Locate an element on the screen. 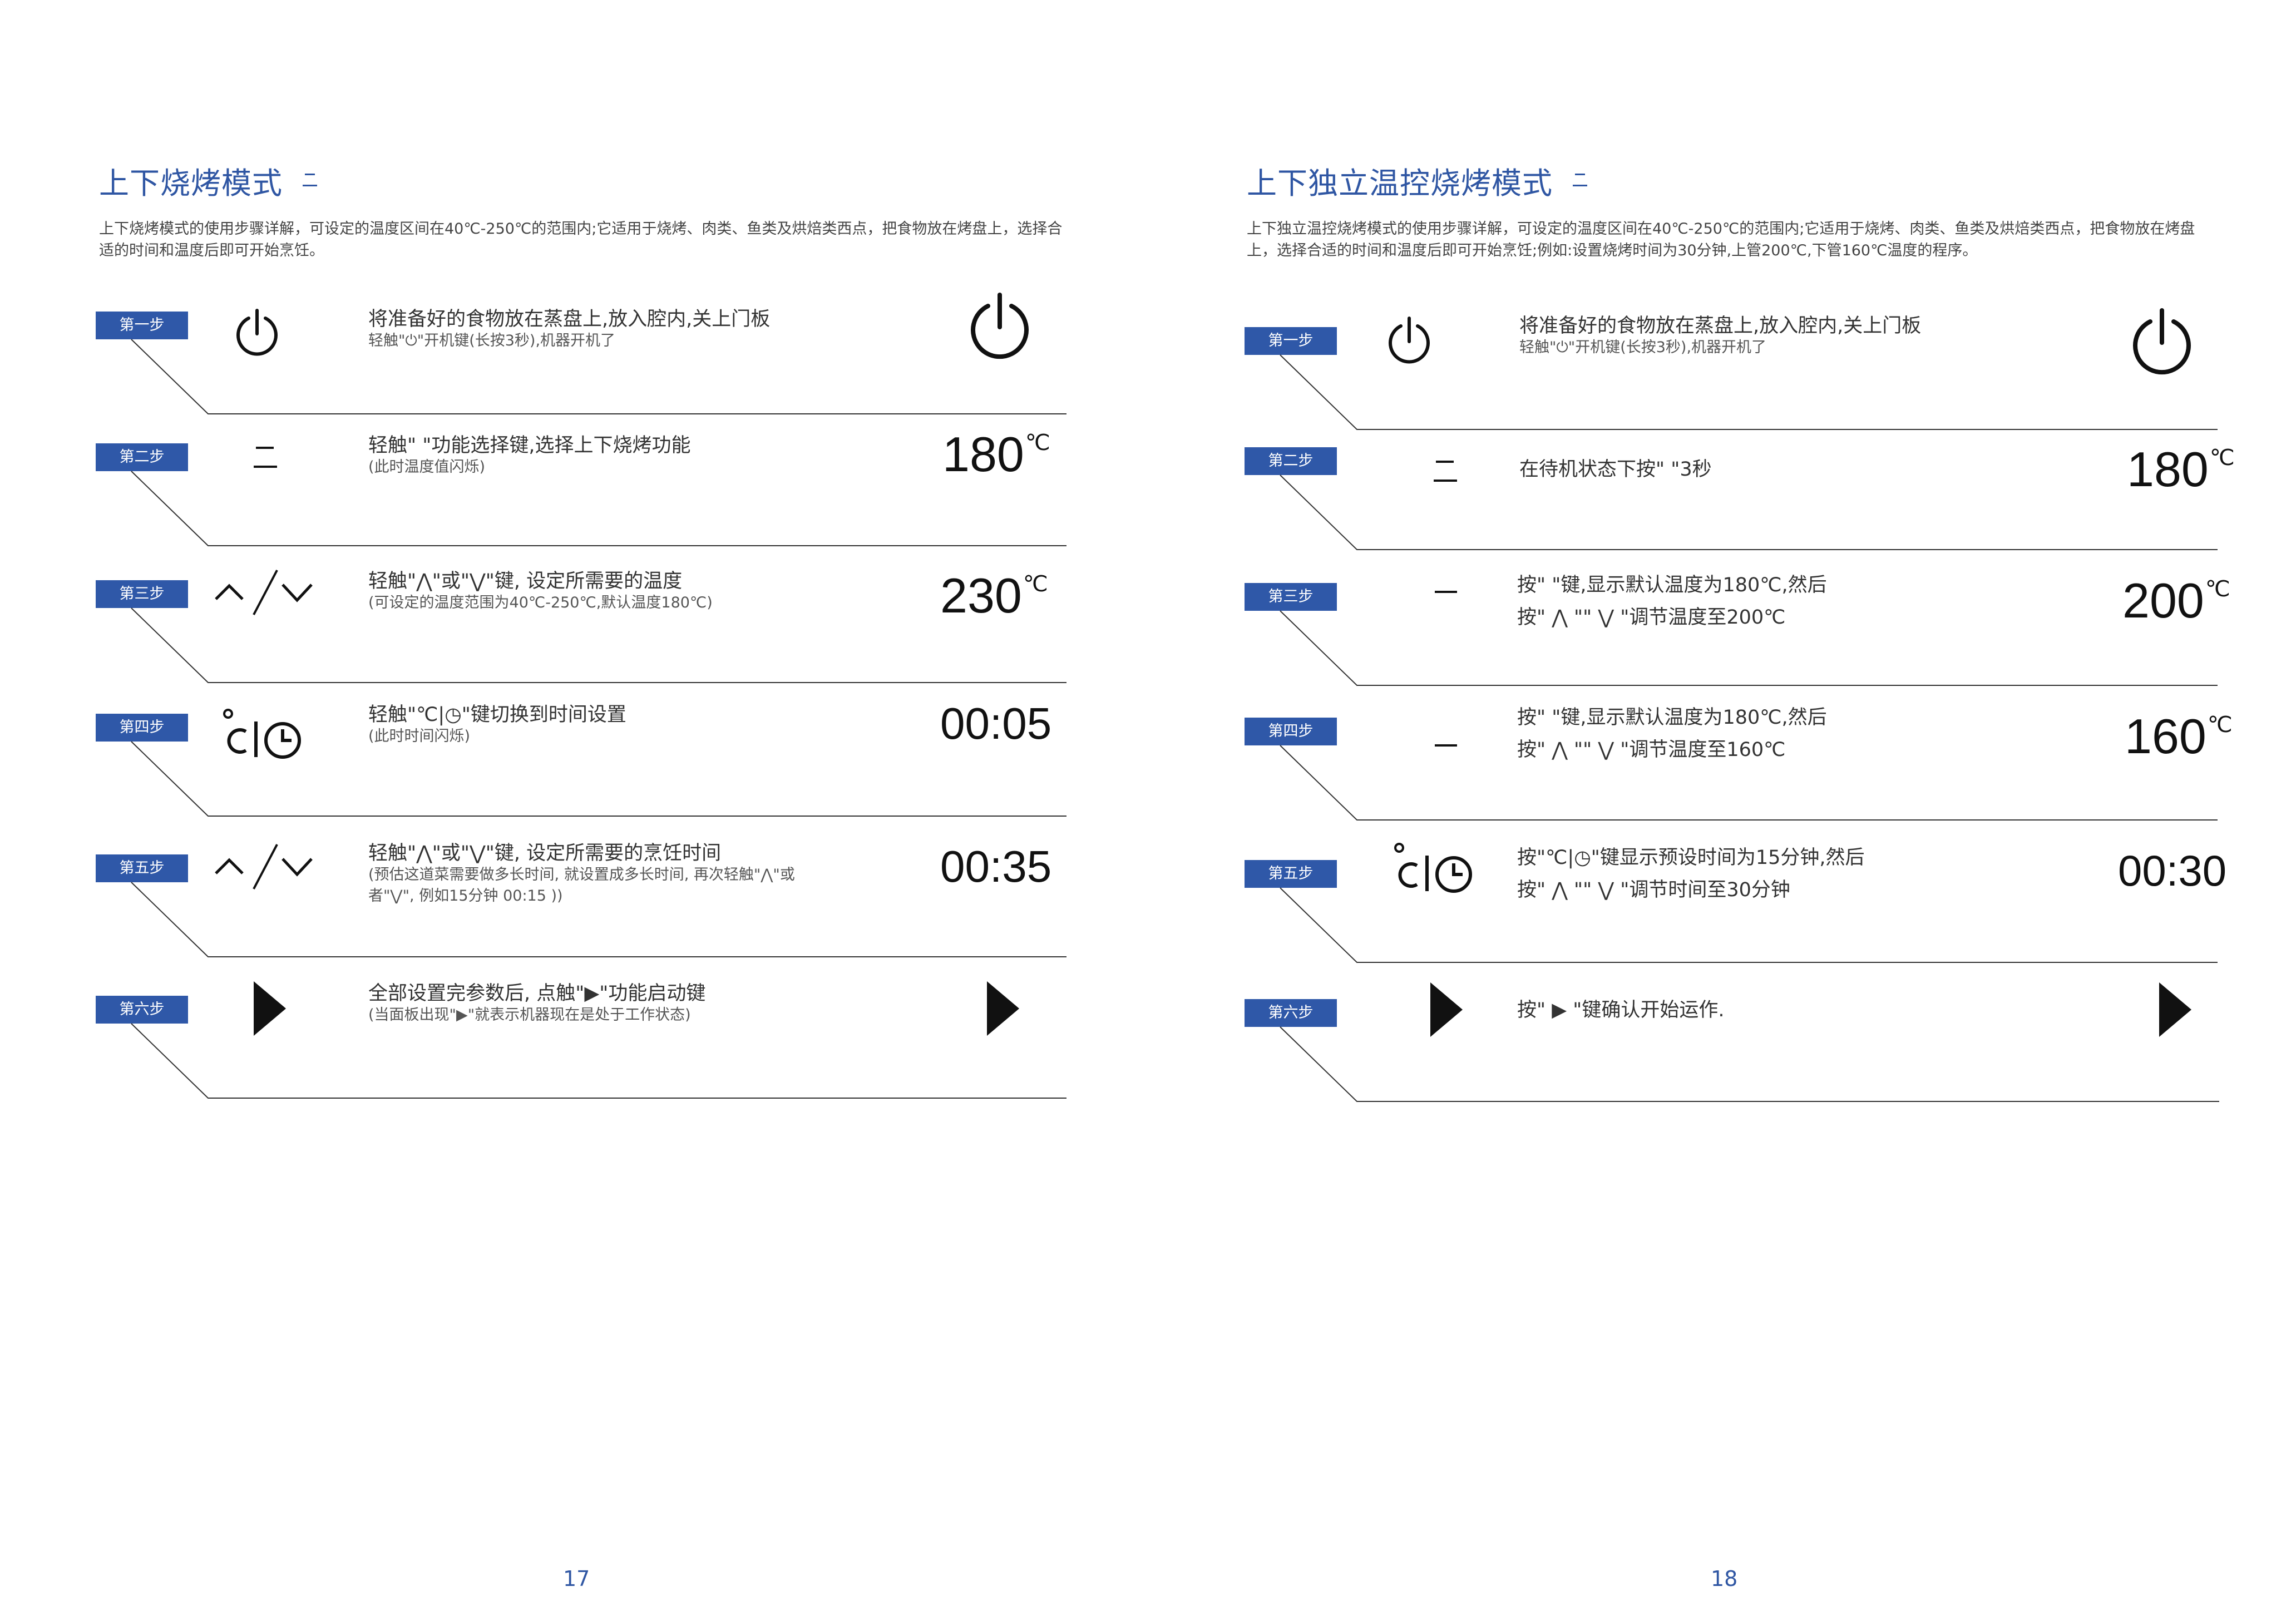 Image resolution: width=2296 pixels, height=1621 pixels. step-instruction: 按"℃|◷"键显示预设时间为15分钟,然后 is located at coordinates (1691, 858).